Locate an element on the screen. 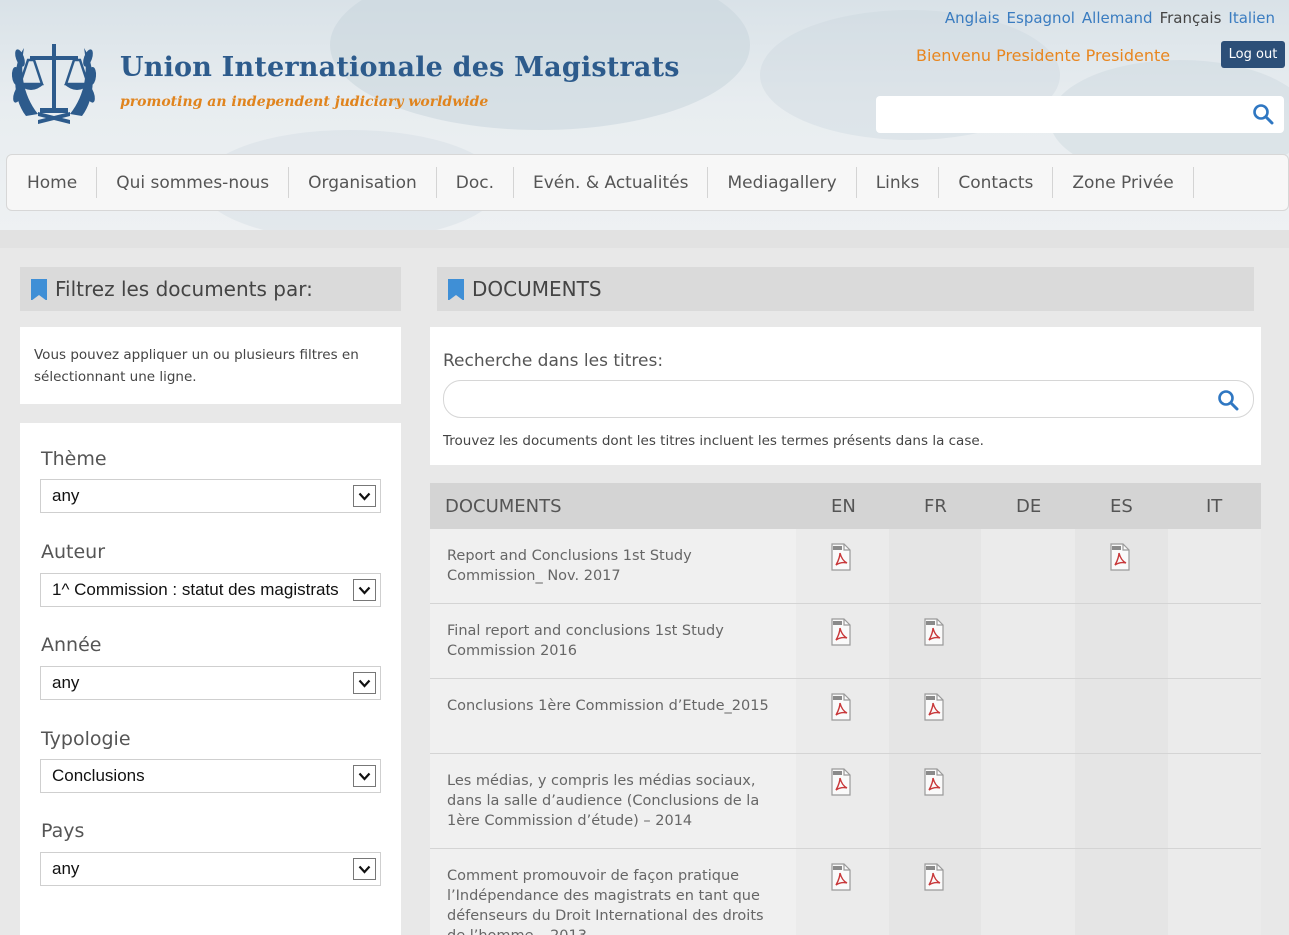 The width and height of the screenshot is (1289, 935). select-value: Conclusions is located at coordinates (98, 775).